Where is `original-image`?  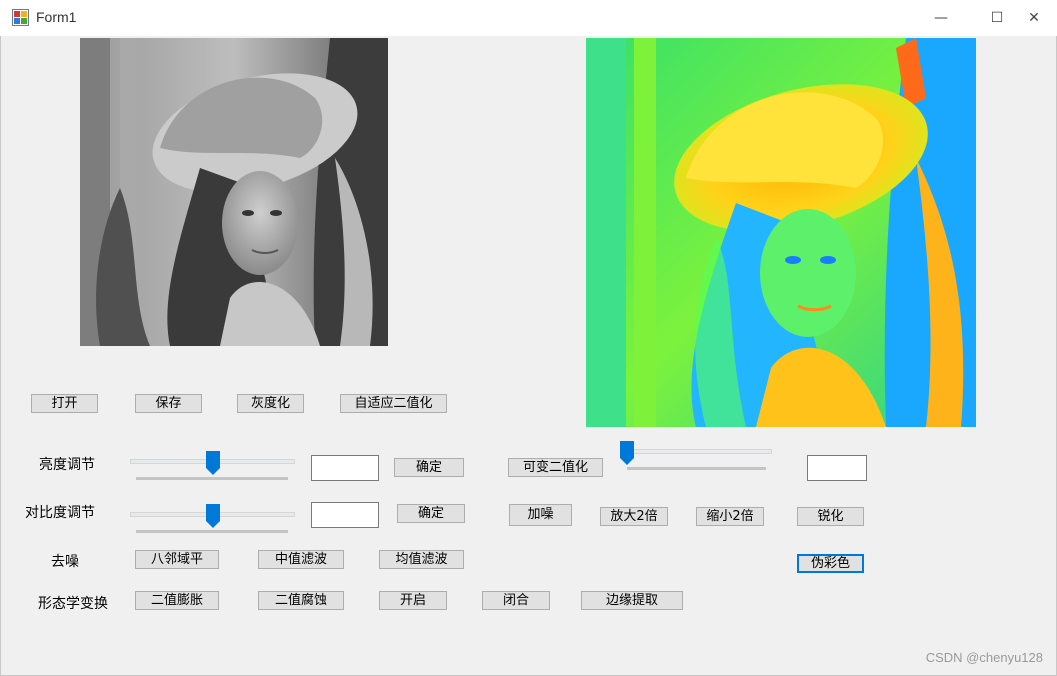
original-image is located at coordinates (234, 192).